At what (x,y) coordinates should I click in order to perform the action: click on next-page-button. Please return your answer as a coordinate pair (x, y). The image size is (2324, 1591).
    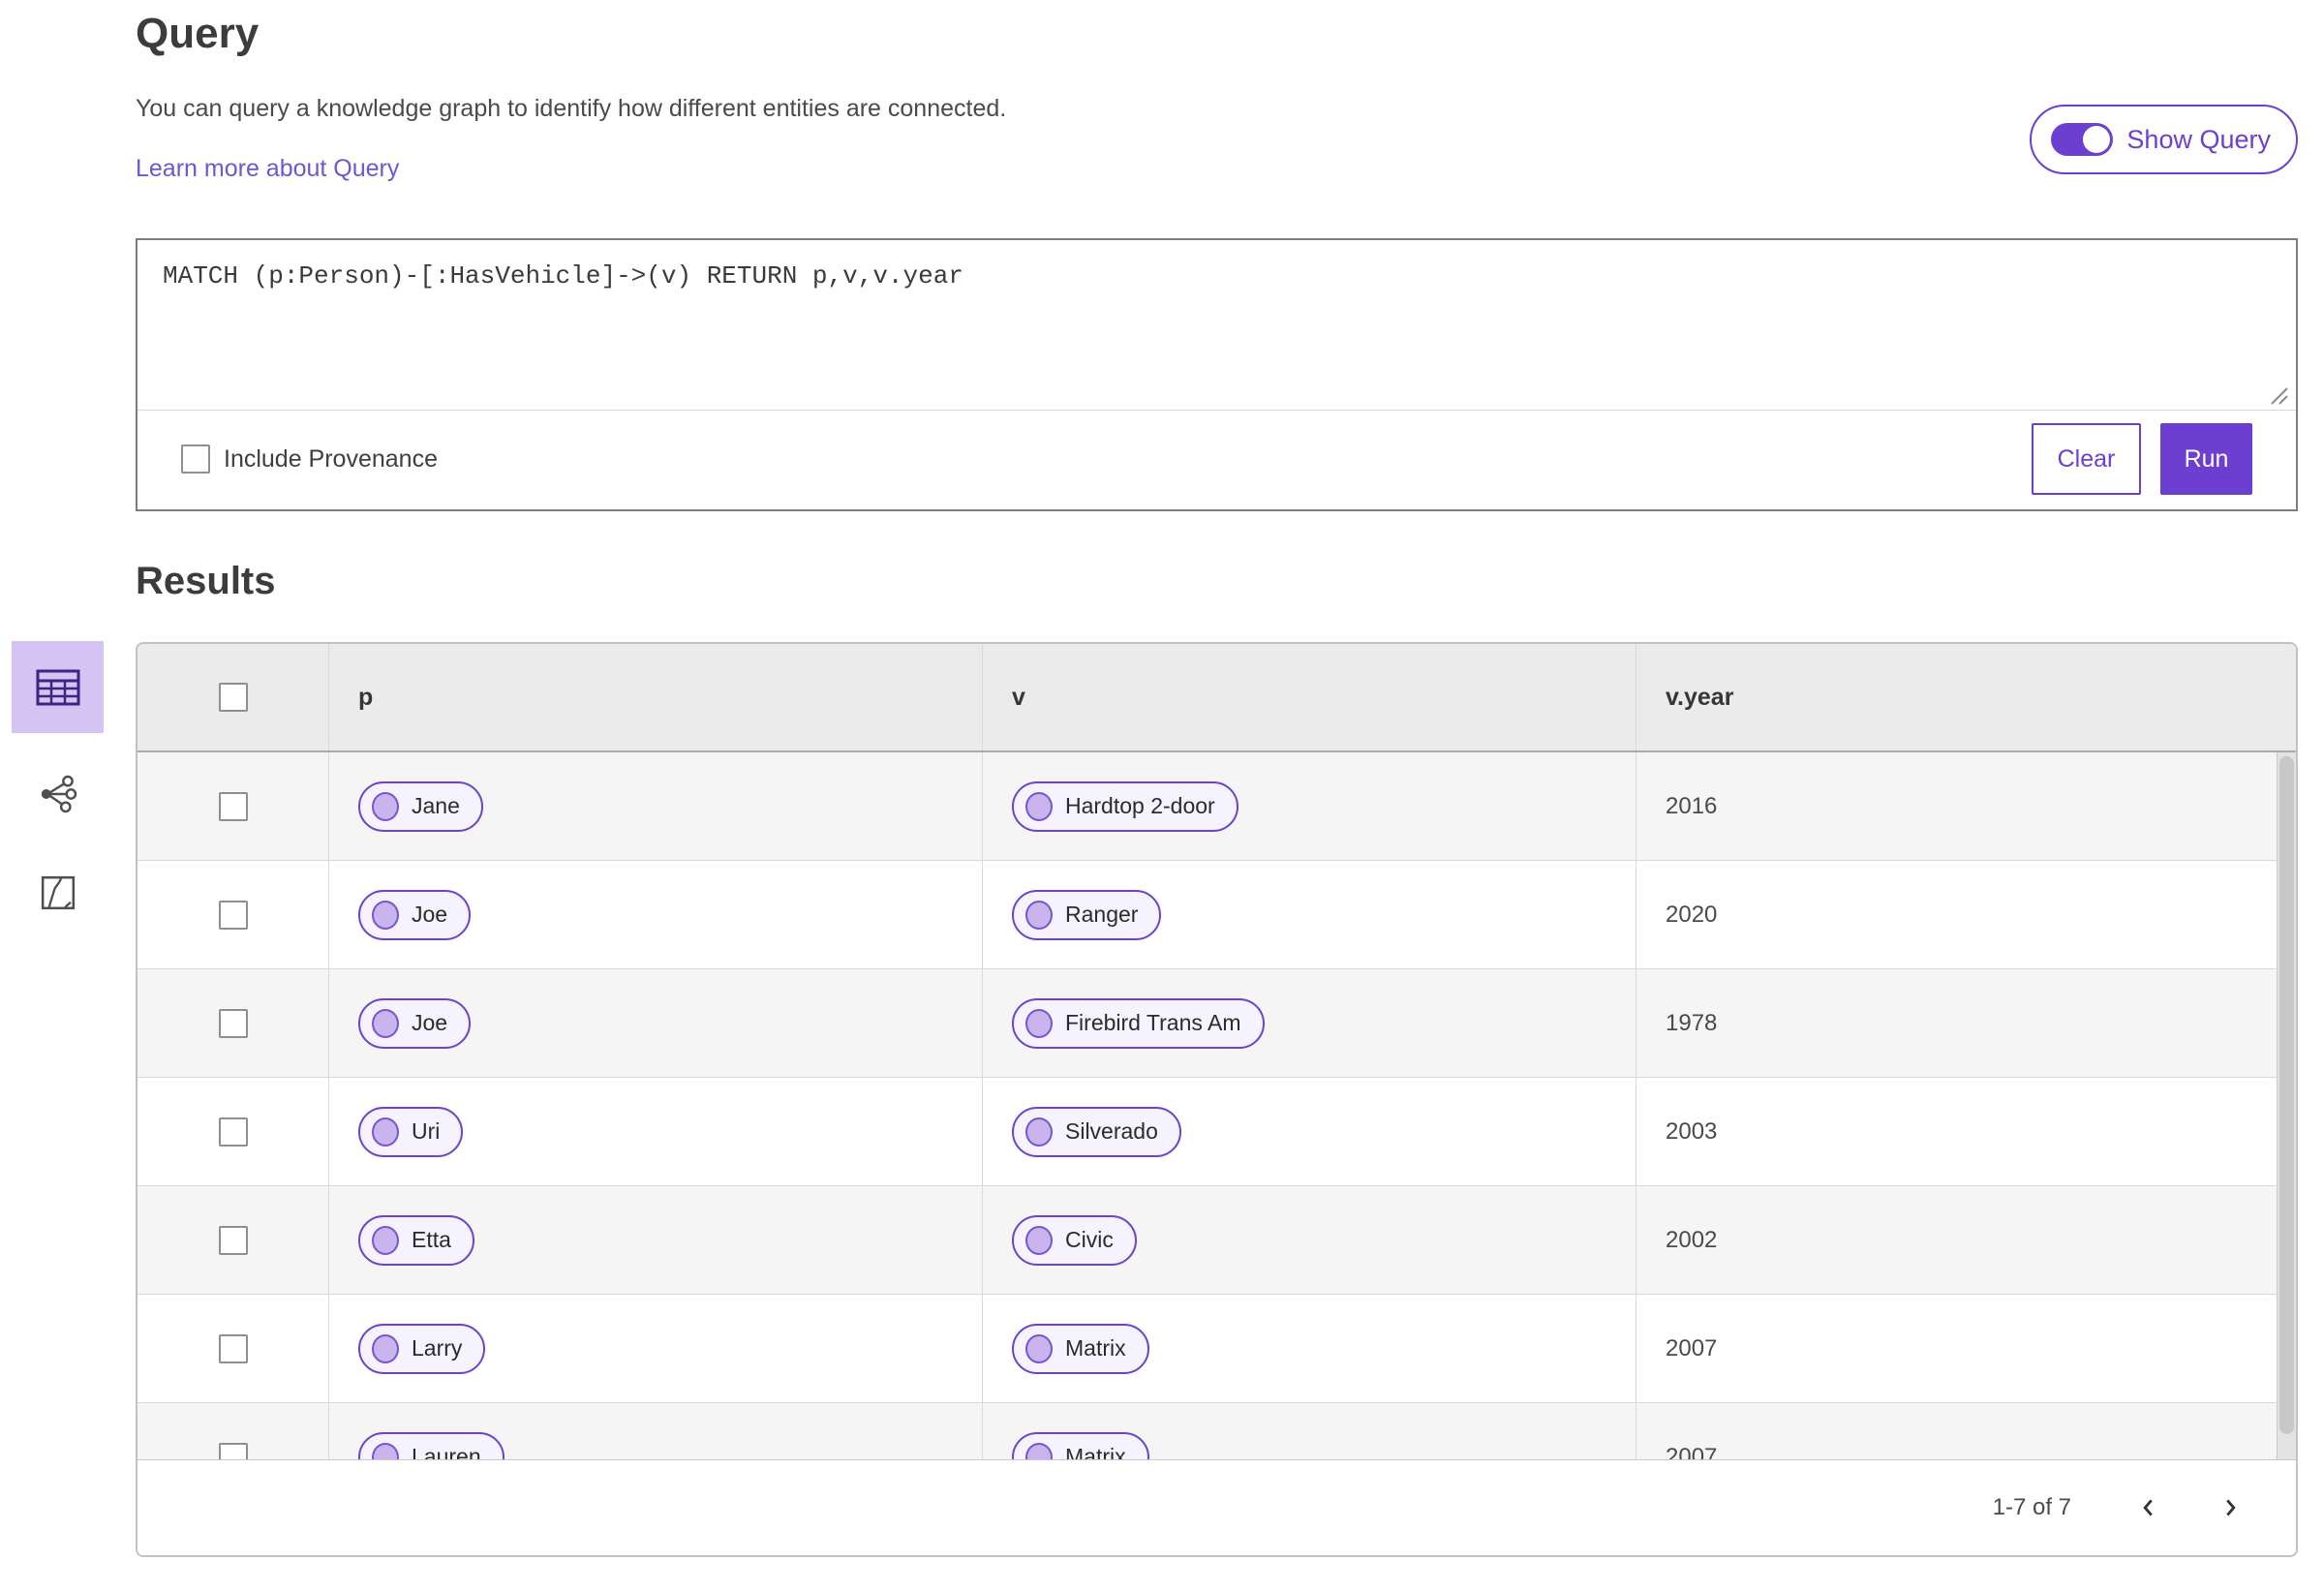
    Looking at the image, I should click on (2230, 1507).